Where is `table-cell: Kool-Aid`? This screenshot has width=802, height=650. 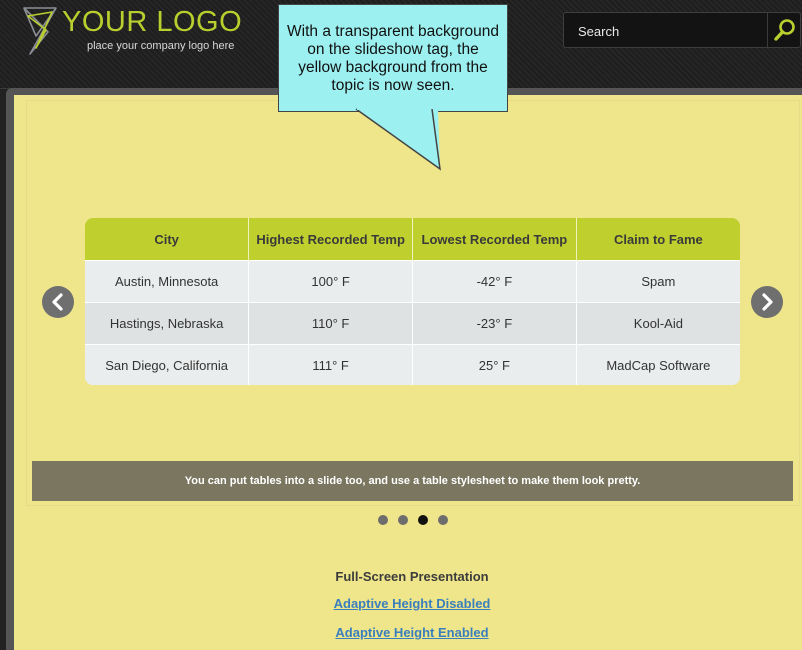 table-cell: Kool-Aid is located at coordinates (658, 323).